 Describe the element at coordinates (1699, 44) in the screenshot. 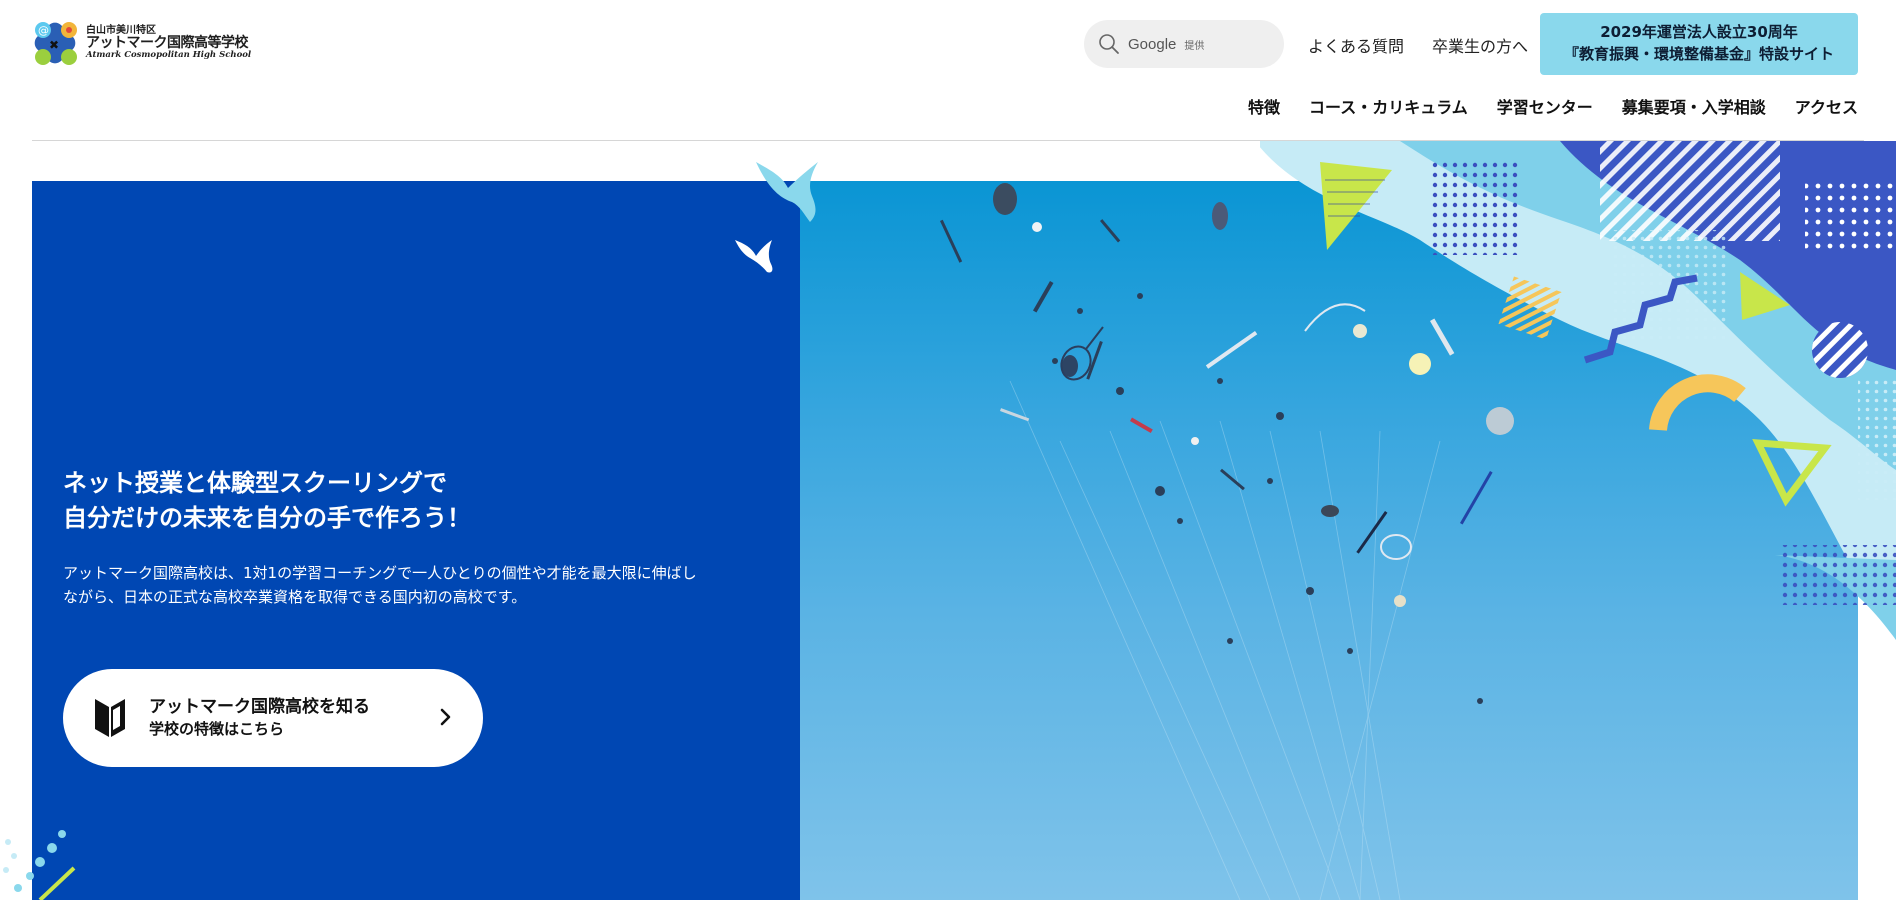

I see `anniversary-fund-button: 2029年運営法人設立30周年 『教育振興・環境整備基金』特設サイト` at that location.